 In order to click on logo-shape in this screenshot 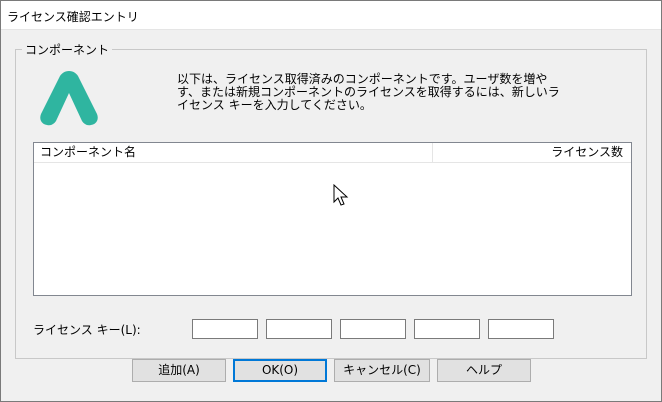, I will do `click(69, 98)`.